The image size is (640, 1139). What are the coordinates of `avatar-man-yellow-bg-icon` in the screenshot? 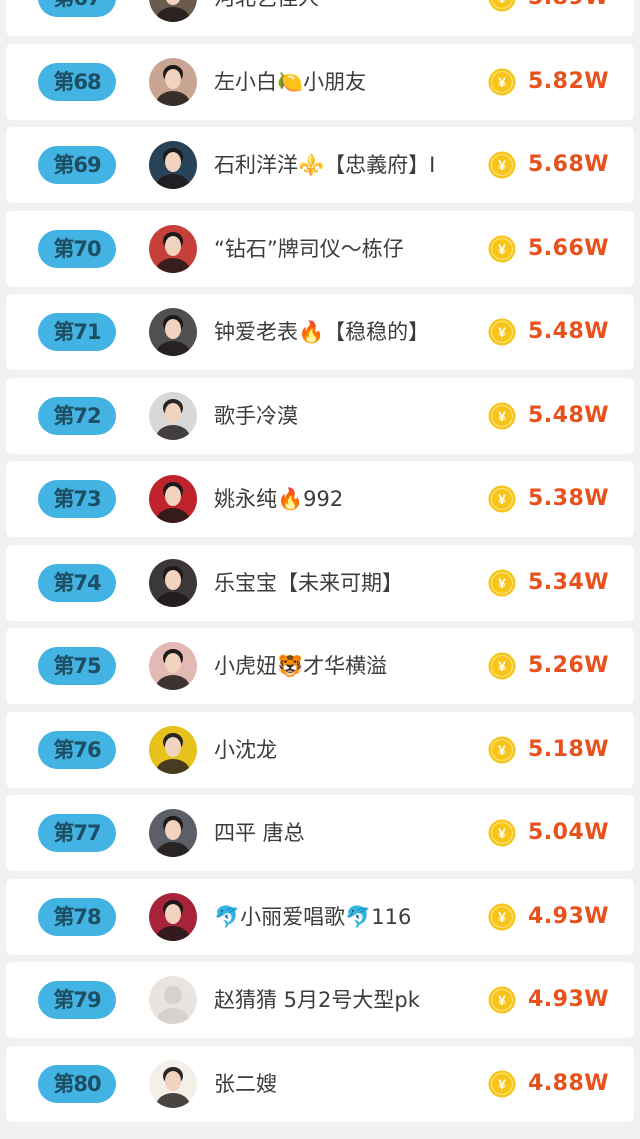 It's located at (173, 749).